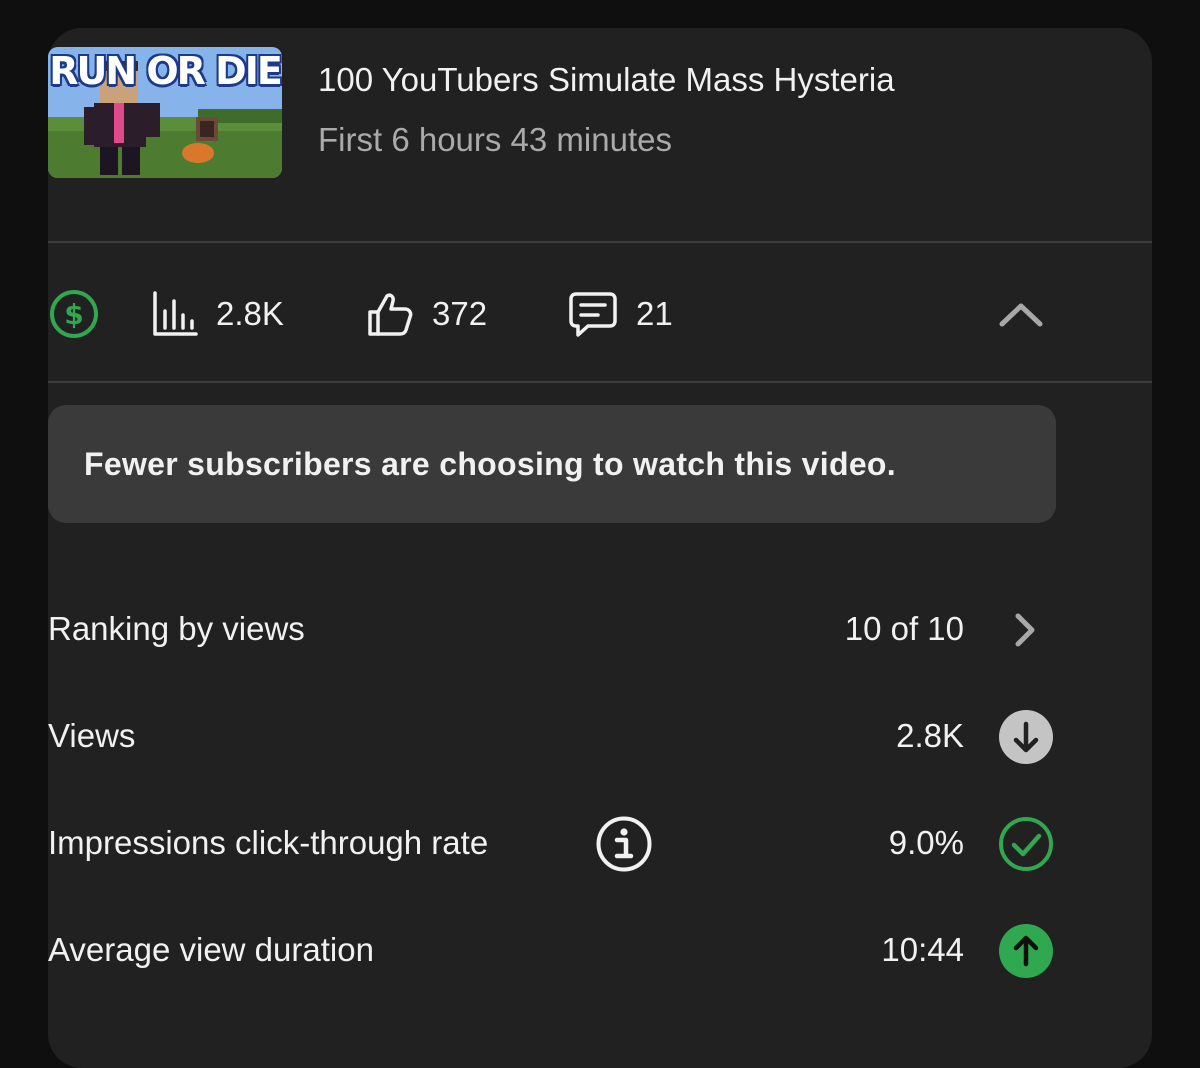 The height and width of the screenshot is (1068, 1200). I want to click on dollar-circle-icon: $, so click(74, 314).